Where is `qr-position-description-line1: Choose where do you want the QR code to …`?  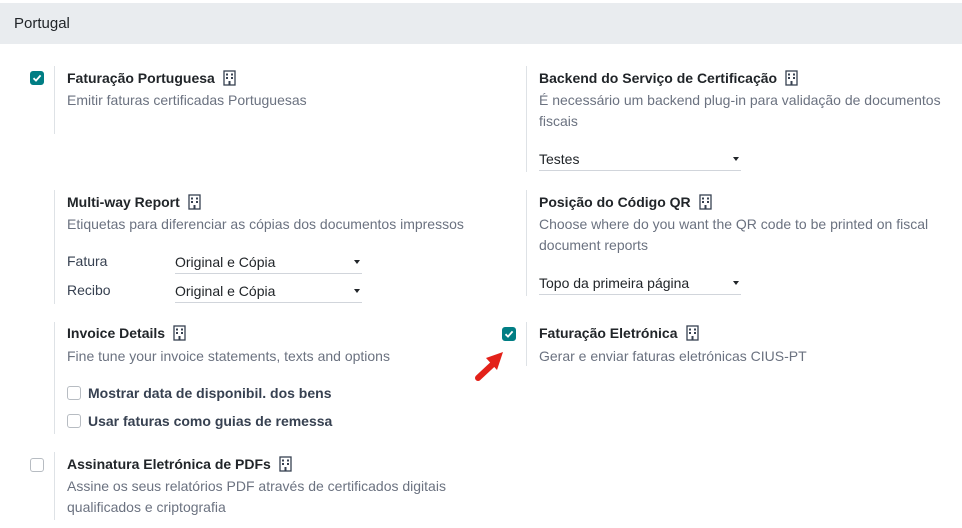
qr-position-description-line1: Choose where do you want the QR code to … is located at coordinates (734, 224).